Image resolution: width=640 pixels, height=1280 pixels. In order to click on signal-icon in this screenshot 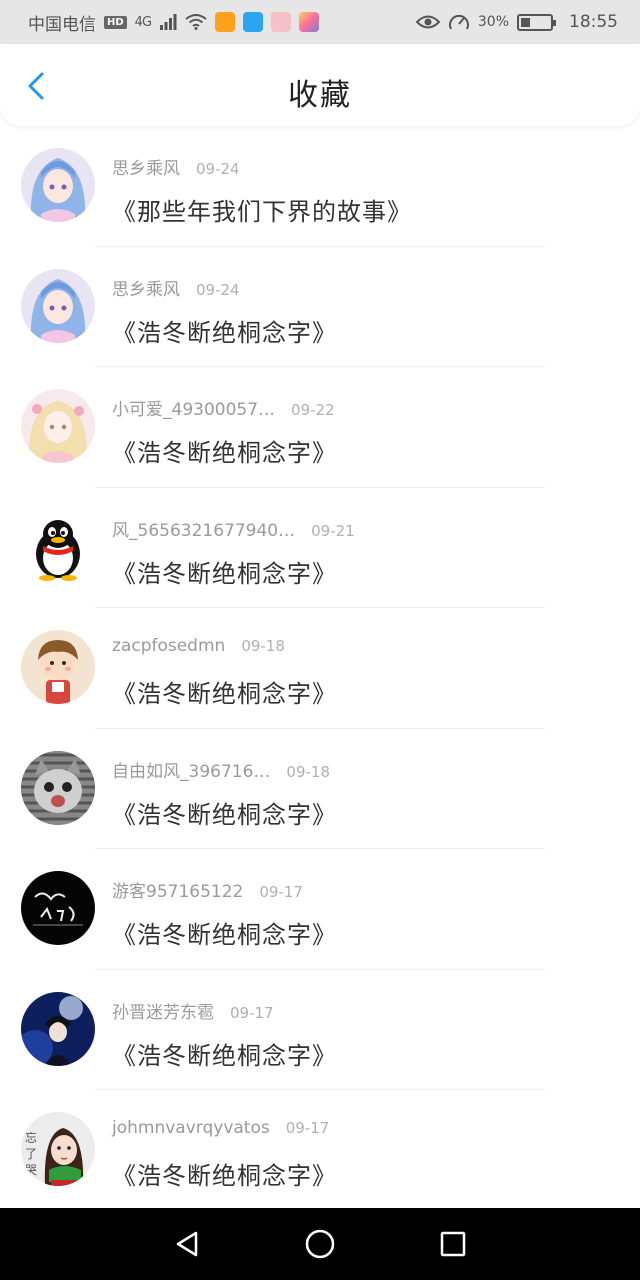, I will do `click(168, 22)`.